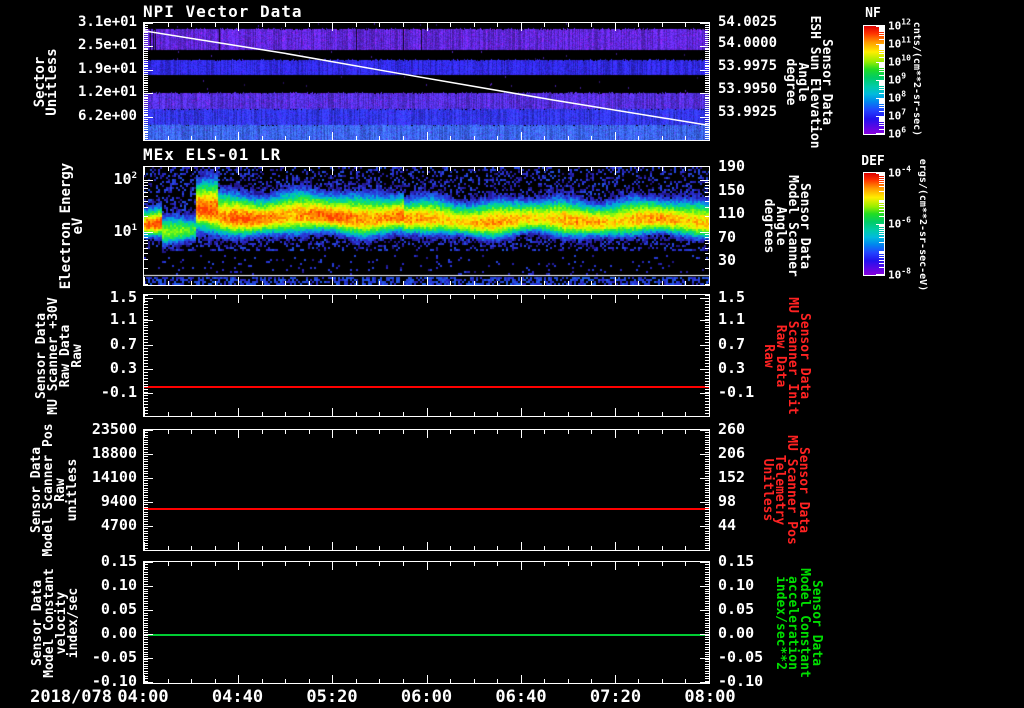 Image resolution: width=1024 pixels, height=708 pixels. Describe the element at coordinates (426, 81) in the screenshot. I see `panel-npi-plot-area` at that location.